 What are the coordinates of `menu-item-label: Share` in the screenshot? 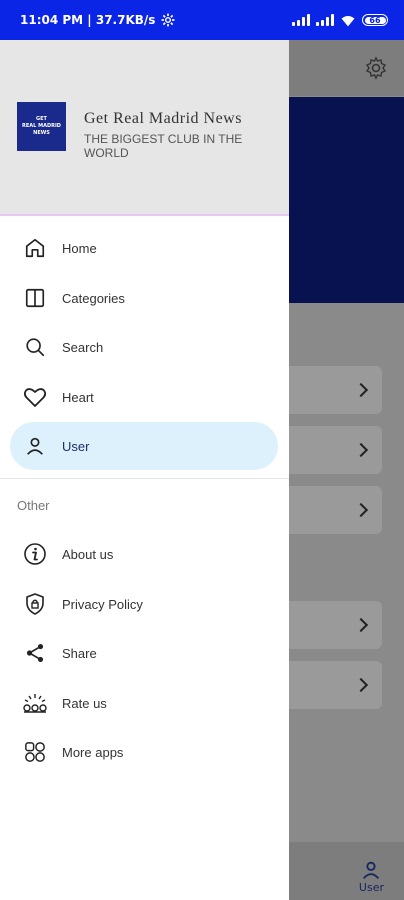 It's located at (79, 653).